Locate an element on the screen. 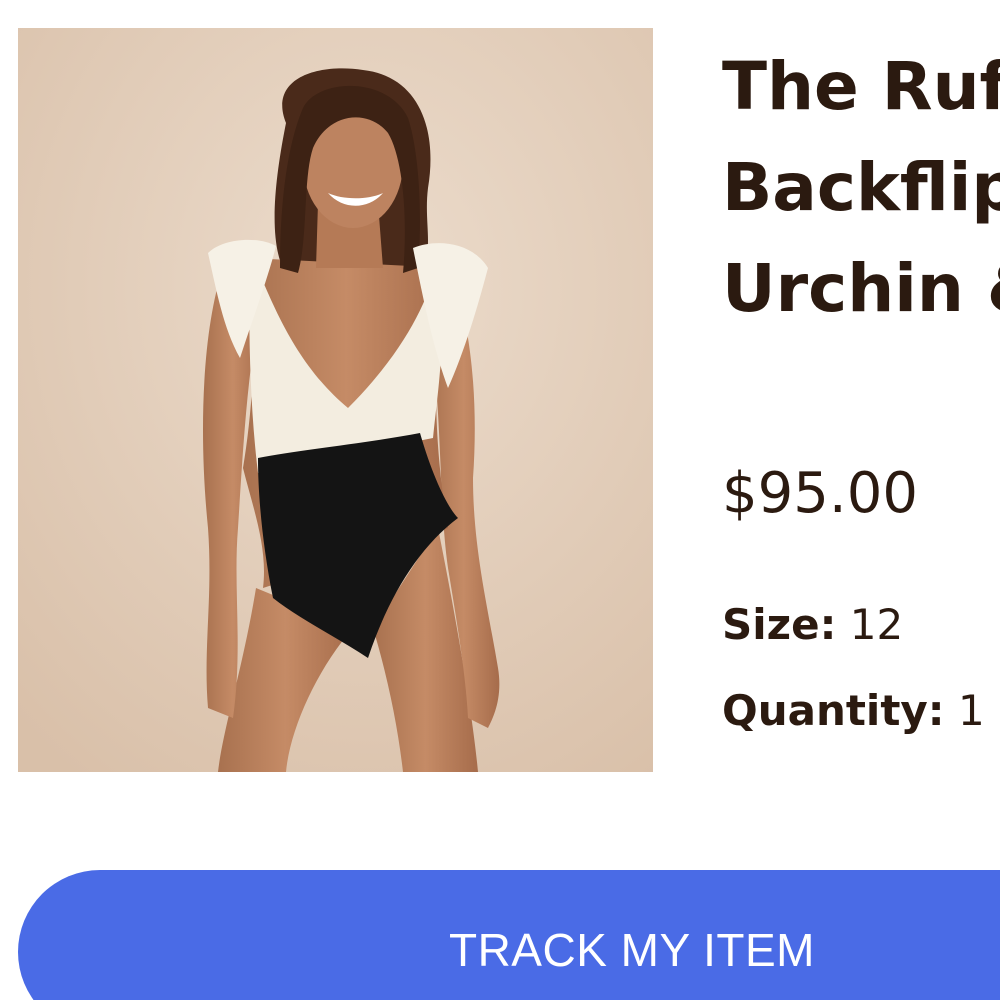 This screenshot has width=1000, height=1000. size-detail: Size: 12 is located at coordinates (812, 625).